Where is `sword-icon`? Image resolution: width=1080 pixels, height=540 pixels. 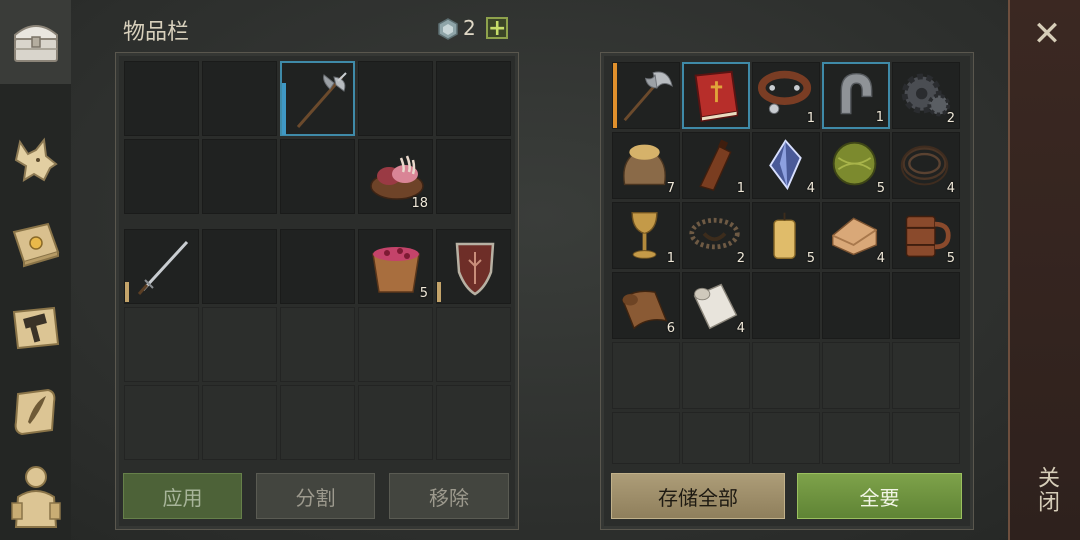 sword-icon is located at coordinates (163, 267).